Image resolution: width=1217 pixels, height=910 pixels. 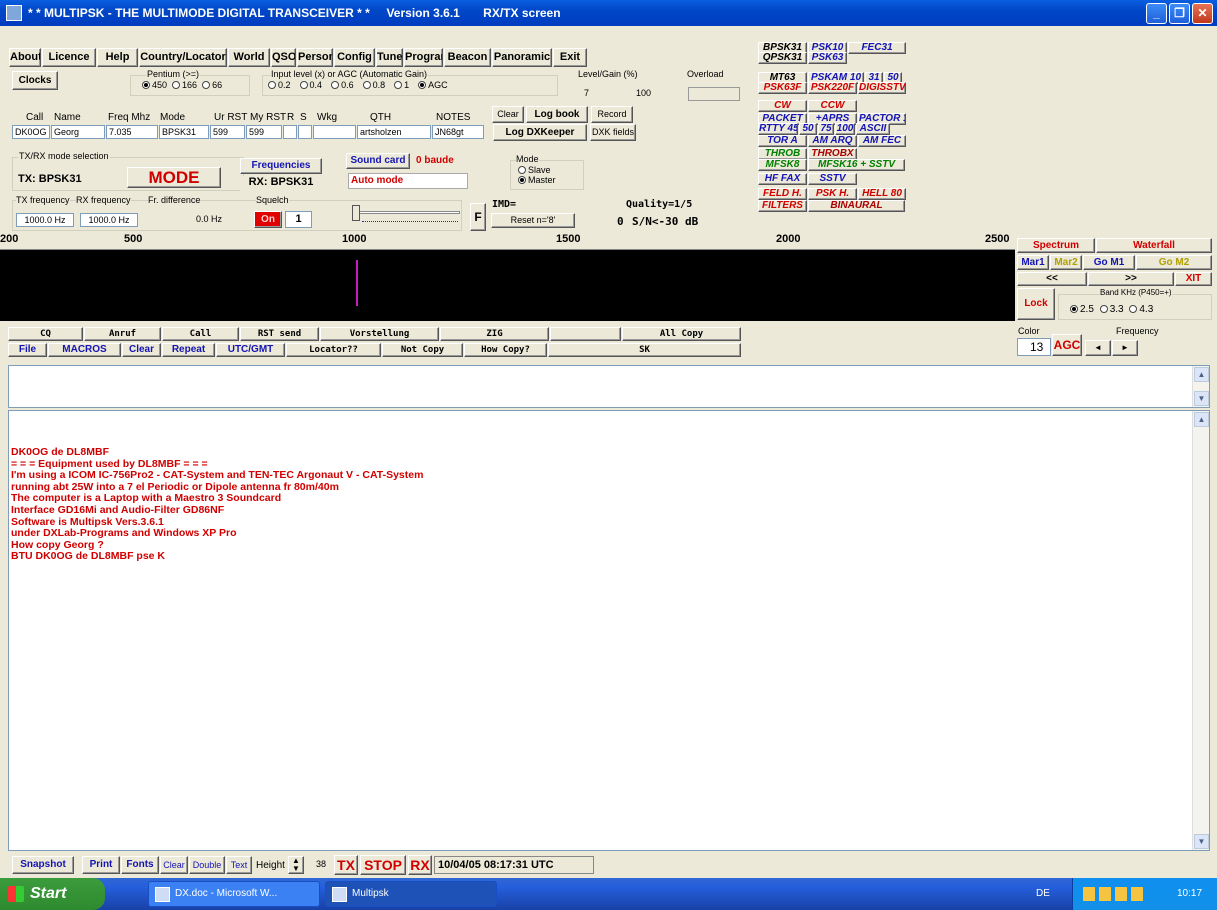 I want to click on mode-digisstv-button: DIGISSTV, so click(x=882, y=88).